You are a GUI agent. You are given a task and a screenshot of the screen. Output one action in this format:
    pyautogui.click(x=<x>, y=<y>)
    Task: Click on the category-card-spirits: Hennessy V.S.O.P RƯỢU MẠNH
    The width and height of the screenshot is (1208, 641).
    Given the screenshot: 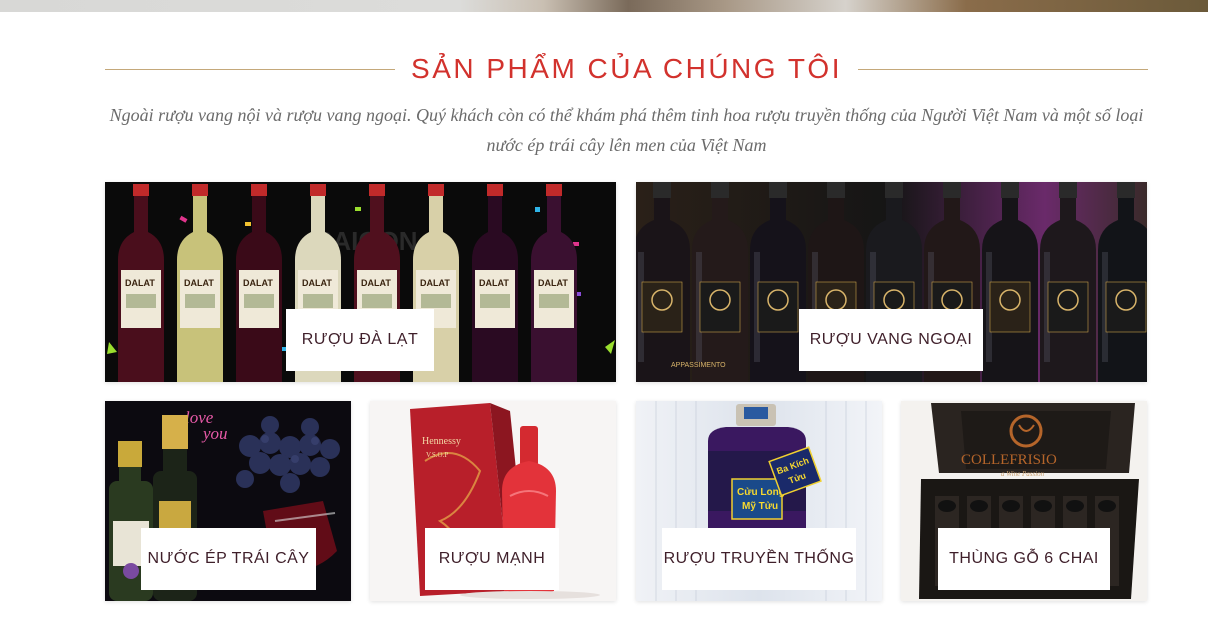 What is the action you would take?
    pyautogui.click(x=493, y=501)
    